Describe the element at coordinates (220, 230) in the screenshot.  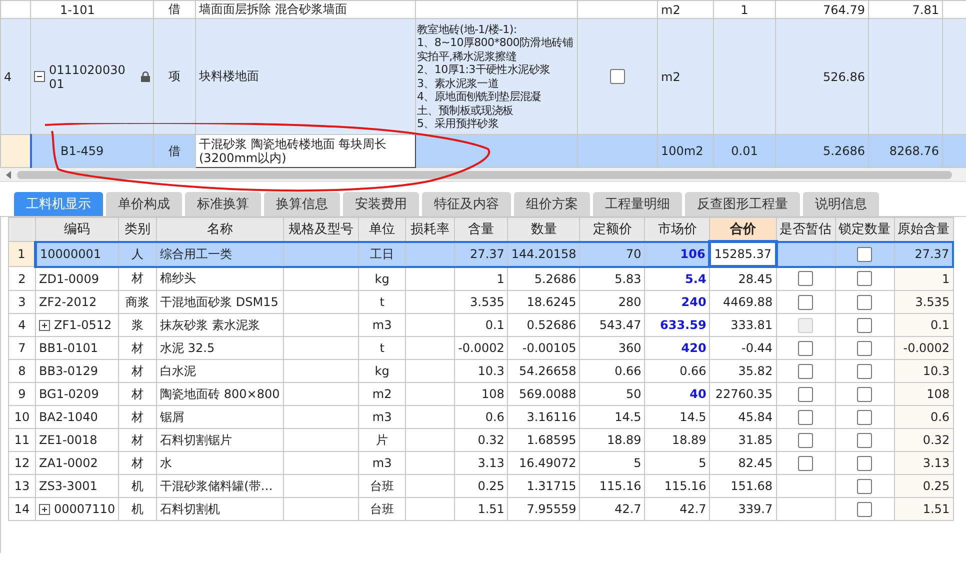
I see `column-header: 名称` at that location.